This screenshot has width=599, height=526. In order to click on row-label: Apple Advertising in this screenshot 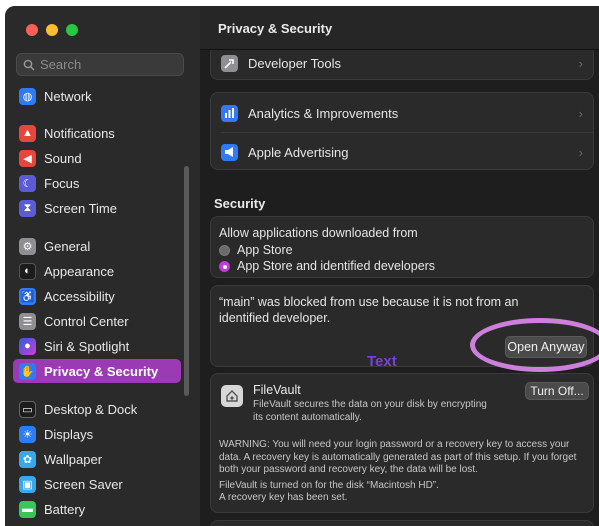, I will do `click(298, 152)`.